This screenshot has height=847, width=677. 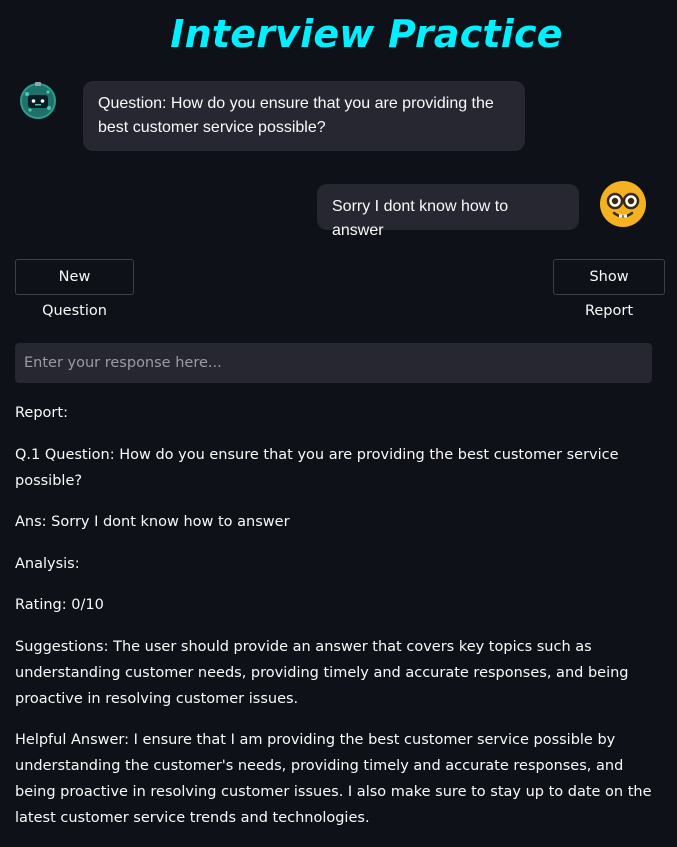 I want to click on report-answer: Ans: Sorry I dont know how to answer, so click(x=152, y=522).